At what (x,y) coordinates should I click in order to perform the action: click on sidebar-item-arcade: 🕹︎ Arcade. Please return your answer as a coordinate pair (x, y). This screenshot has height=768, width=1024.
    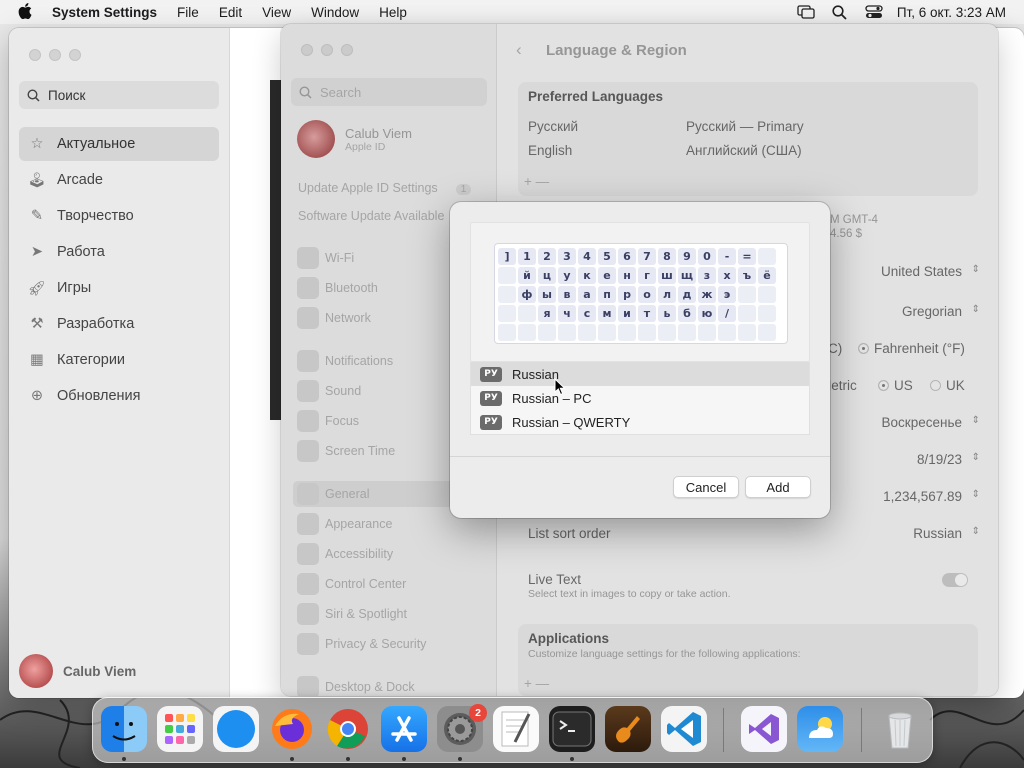
    Looking at the image, I should click on (119, 180).